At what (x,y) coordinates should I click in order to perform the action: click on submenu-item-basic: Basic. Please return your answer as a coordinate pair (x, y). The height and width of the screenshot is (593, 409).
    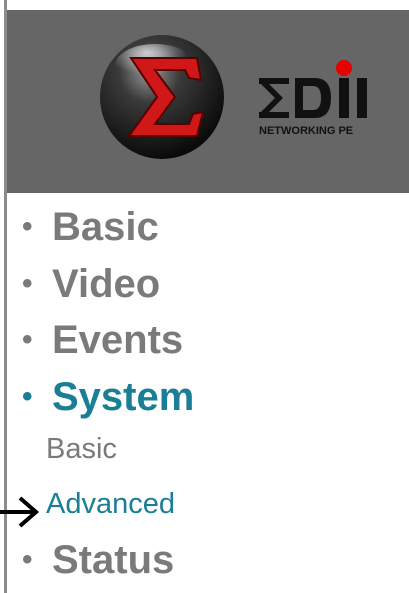
    Looking at the image, I should click on (81, 449).